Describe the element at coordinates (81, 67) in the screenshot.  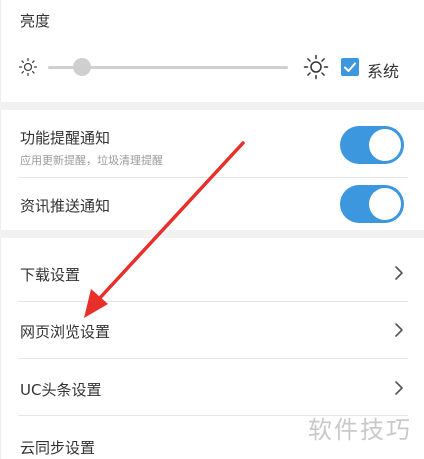
I see `brightness-slider-thumb` at that location.